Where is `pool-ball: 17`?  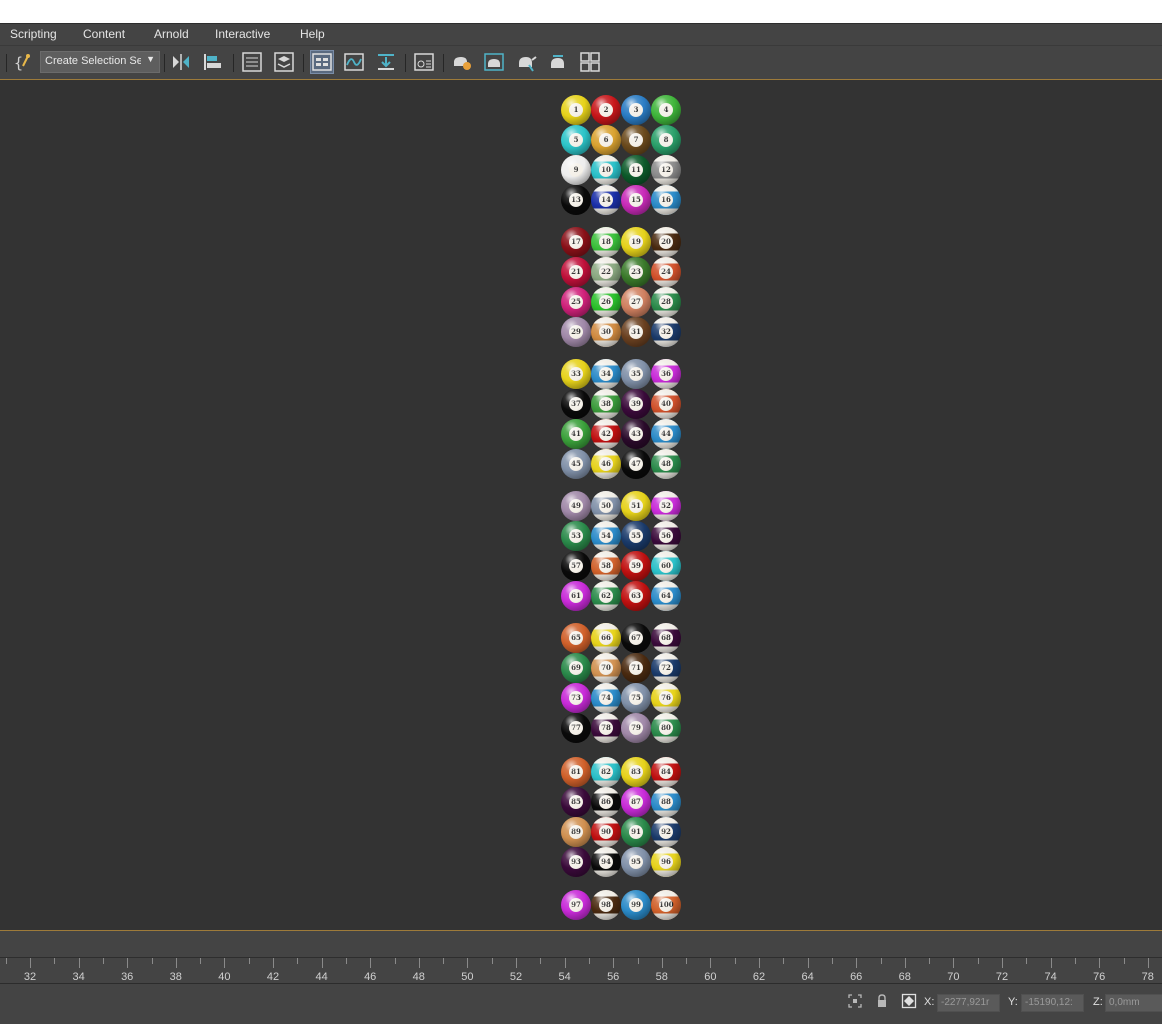
pool-ball: 17 is located at coordinates (576, 242).